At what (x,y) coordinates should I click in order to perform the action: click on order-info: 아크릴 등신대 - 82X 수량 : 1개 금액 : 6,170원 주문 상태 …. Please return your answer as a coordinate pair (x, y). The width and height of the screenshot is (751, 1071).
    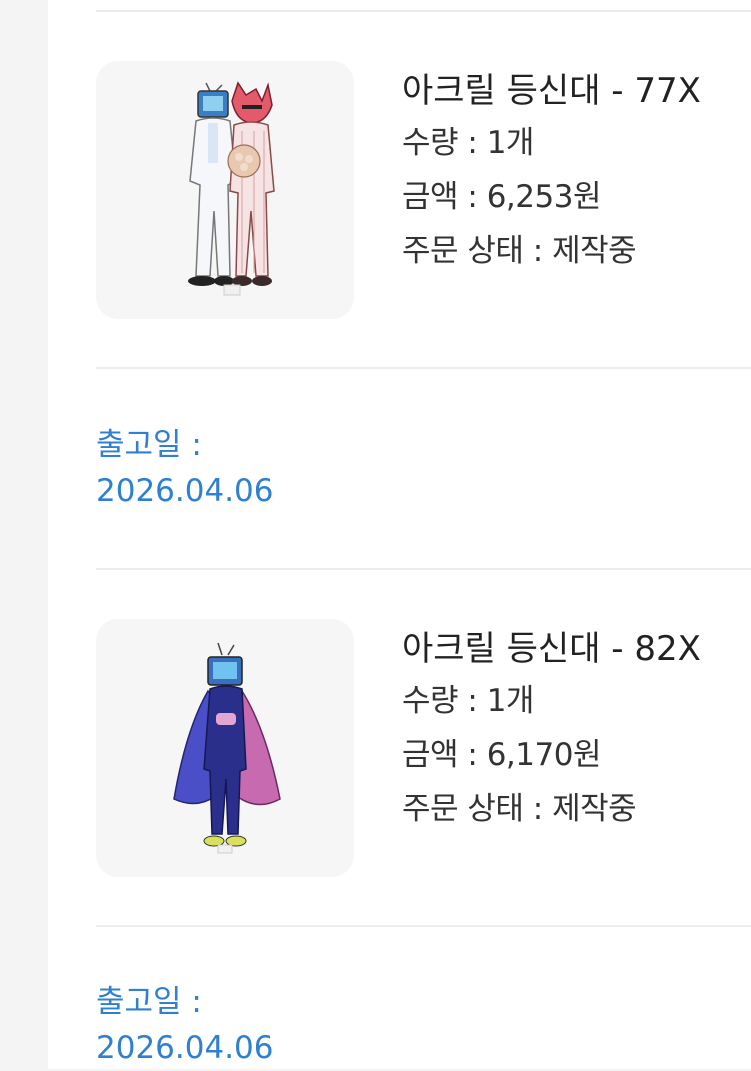
    Looking at the image, I should click on (576, 727).